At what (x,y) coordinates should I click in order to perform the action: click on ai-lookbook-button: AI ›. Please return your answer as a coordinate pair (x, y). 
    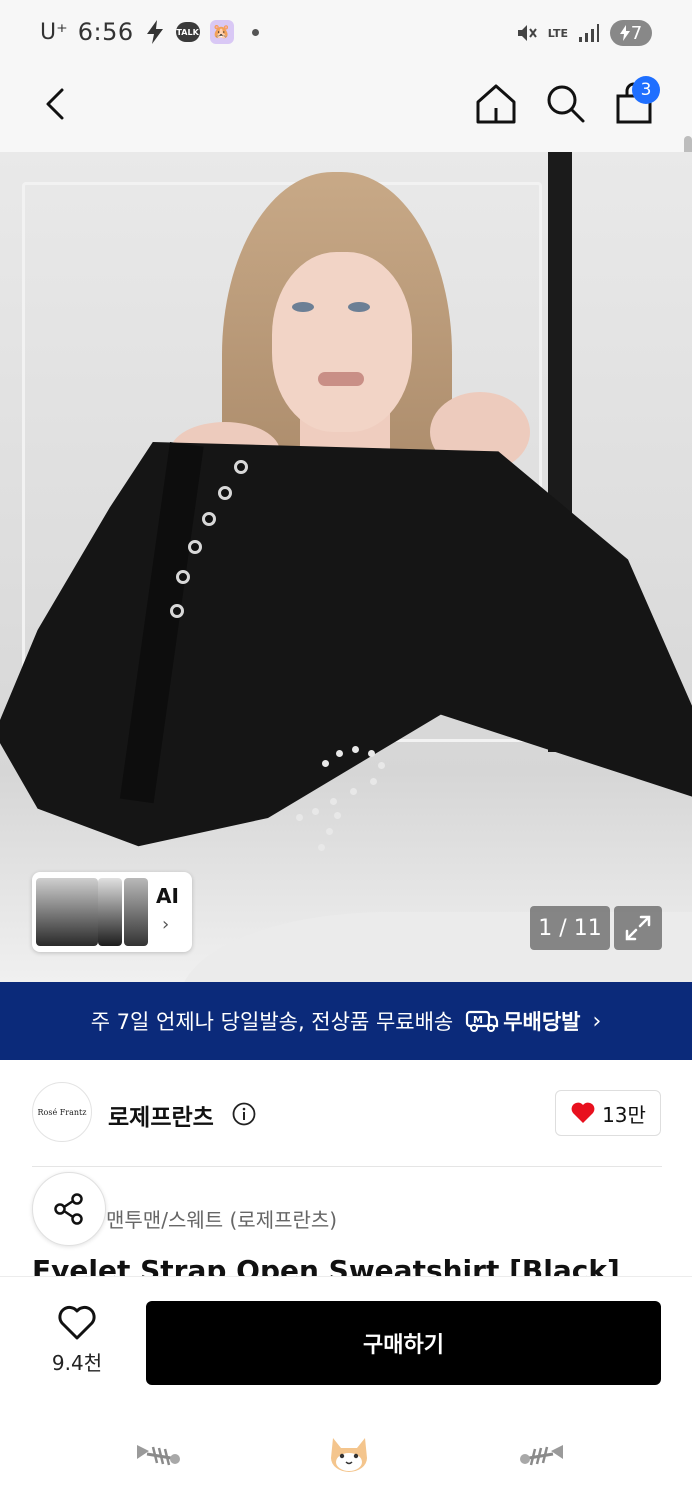
    Looking at the image, I should click on (112, 912).